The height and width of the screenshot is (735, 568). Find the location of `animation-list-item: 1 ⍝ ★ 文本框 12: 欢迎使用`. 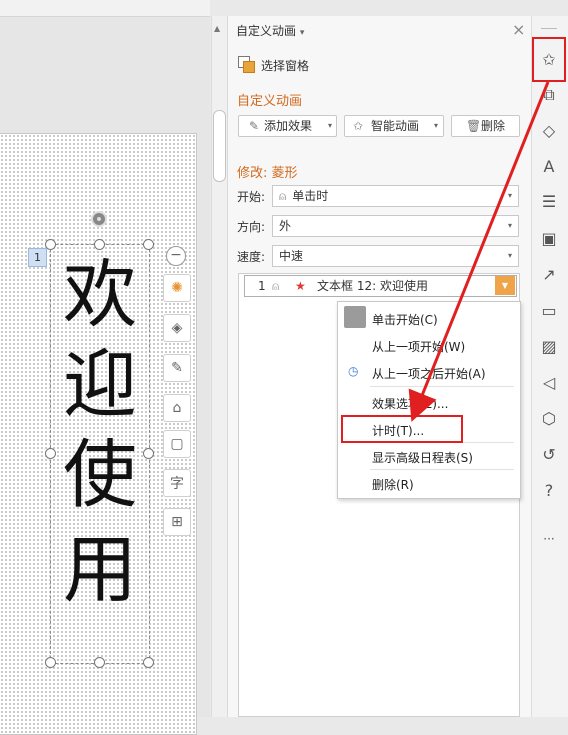

animation-list-item: 1 ⍝ ★ 文本框 12: 欢迎使用 is located at coordinates (380, 286).